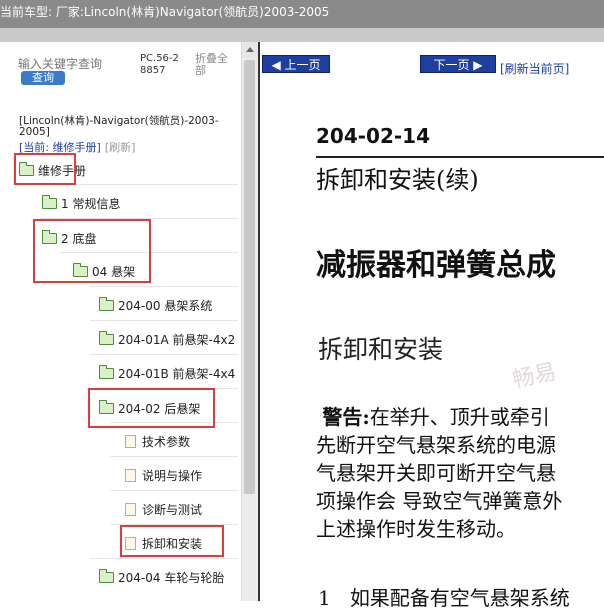 The height and width of the screenshot is (611, 604). Describe the element at coordinates (215, 65) in the screenshot. I see `collapse-all-link: 折叠全部` at that location.